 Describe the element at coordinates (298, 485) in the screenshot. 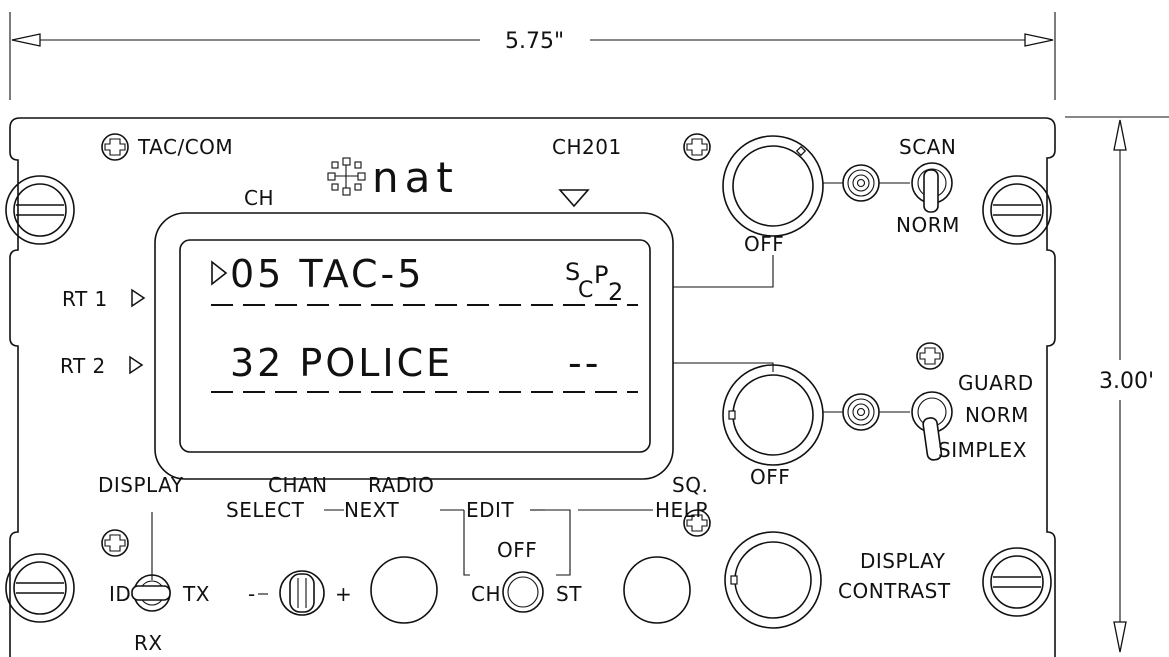

I see `chan-label: CHAN` at that location.